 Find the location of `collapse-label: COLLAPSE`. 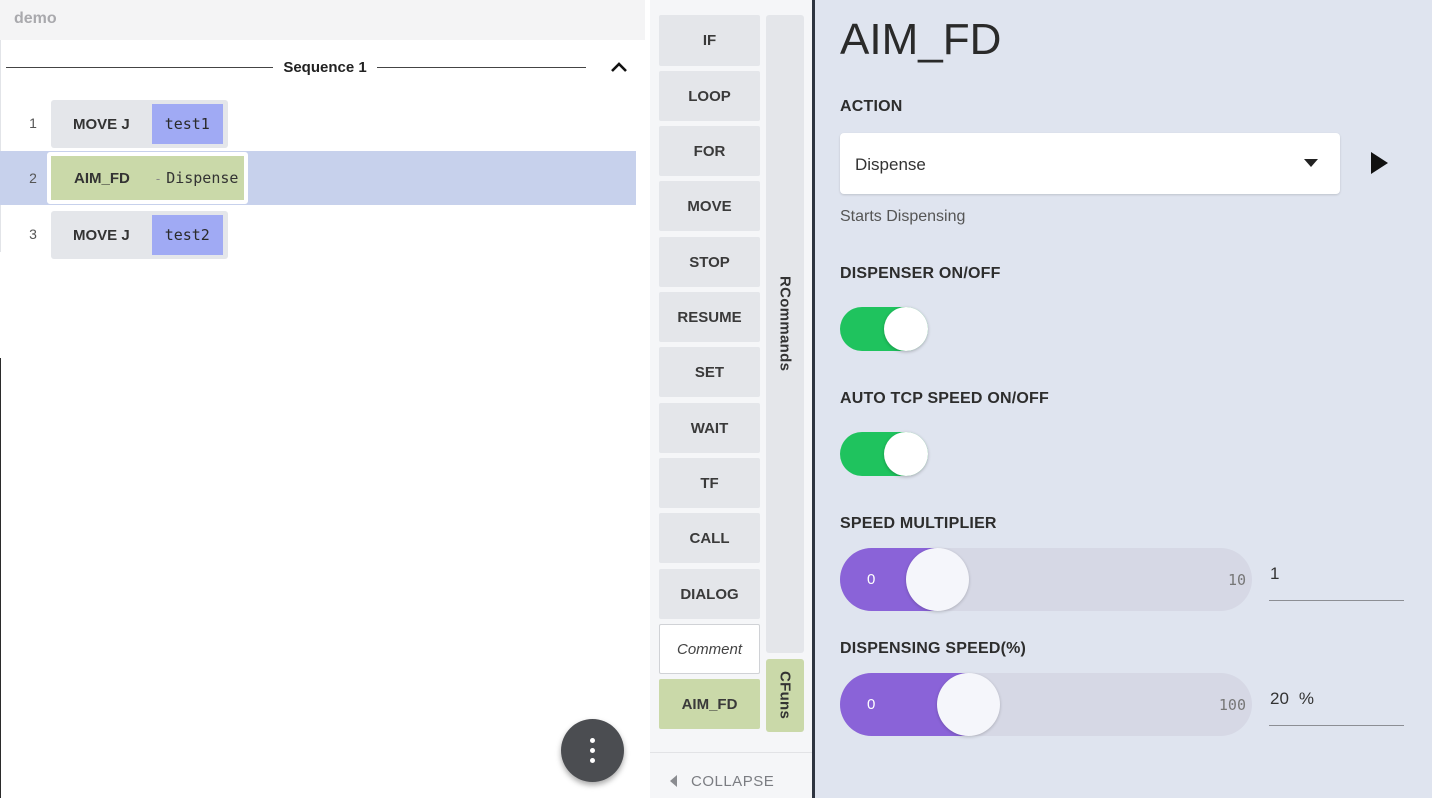

collapse-label: COLLAPSE is located at coordinates (733, 781).